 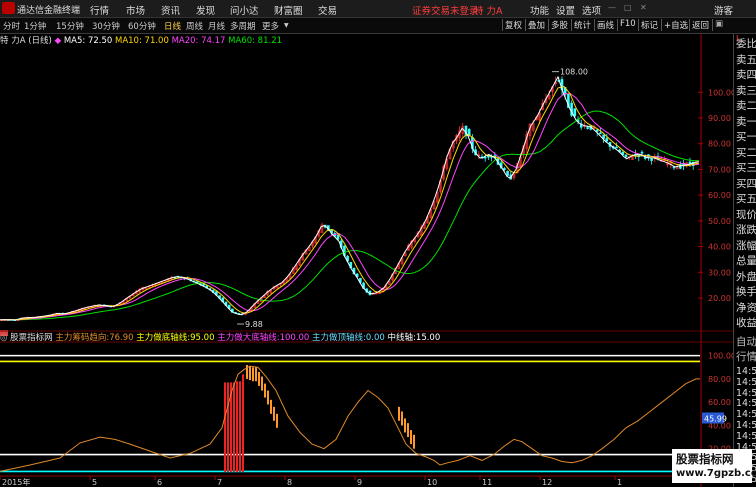 What do you see at coordinates (432, 482) in the screenshot?
I see `x-tick-label-6: 10` at bounding box center [432, 482].